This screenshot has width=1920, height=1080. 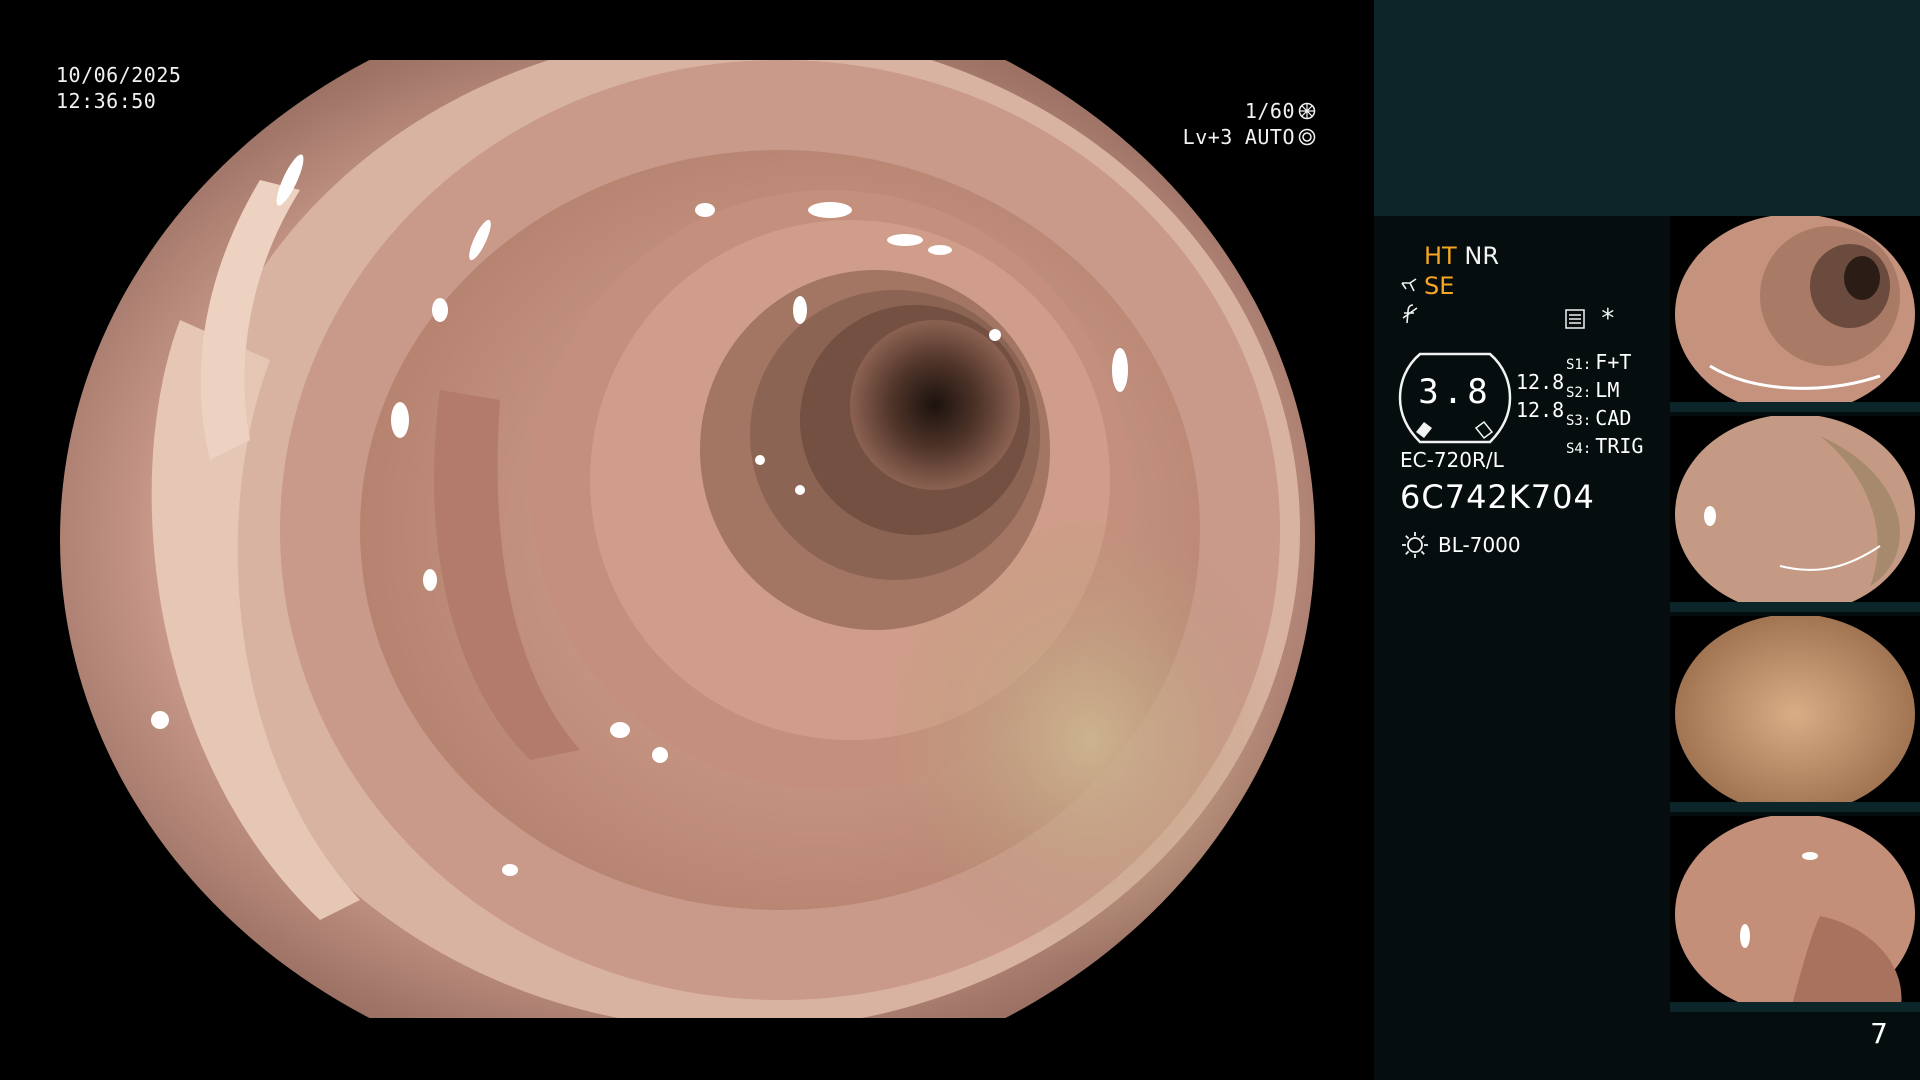 I want to click on f-slash-icon, so click(x=1410, y=314).